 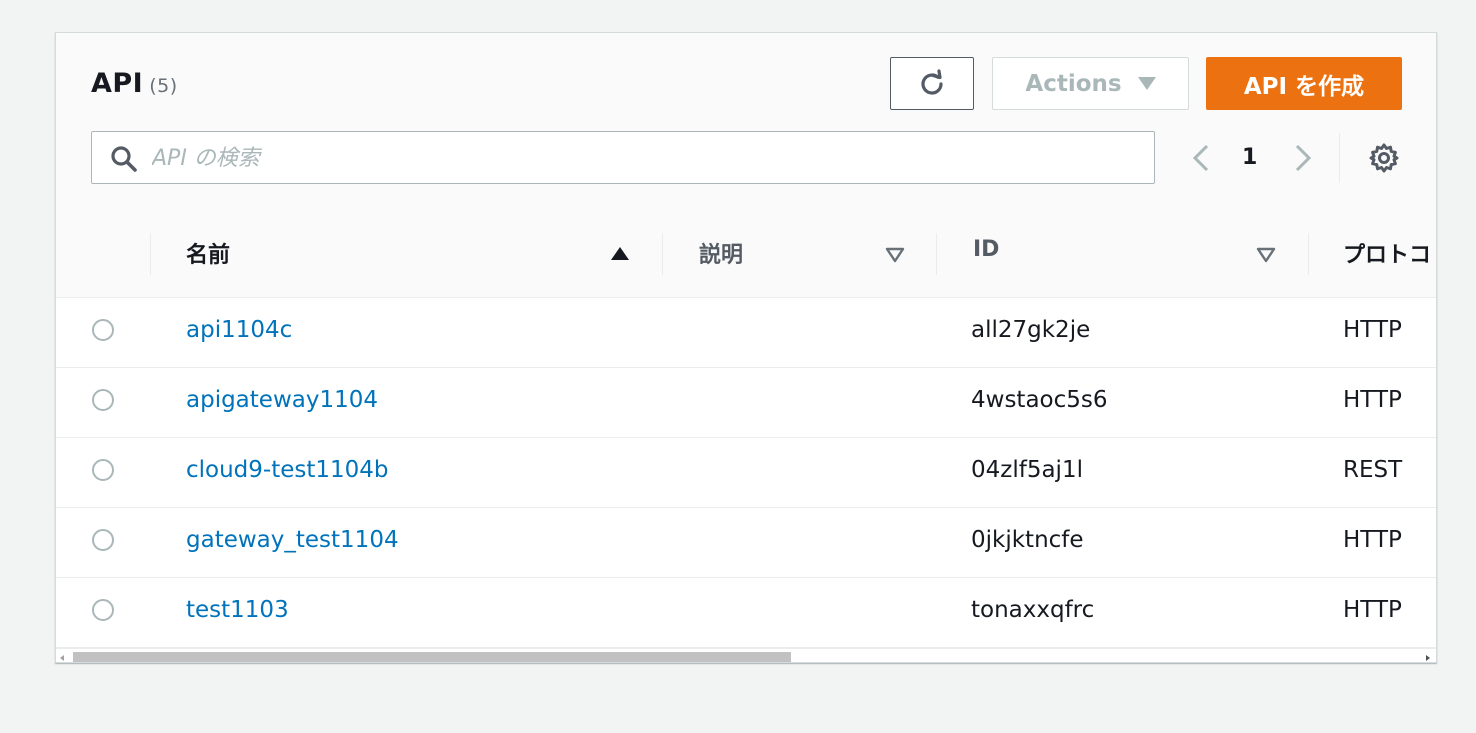 What do you see at coordinates (292, 540) in the screenshot?
I see `api-name-link: gateway_test1104` at bounding box center [292, 540].